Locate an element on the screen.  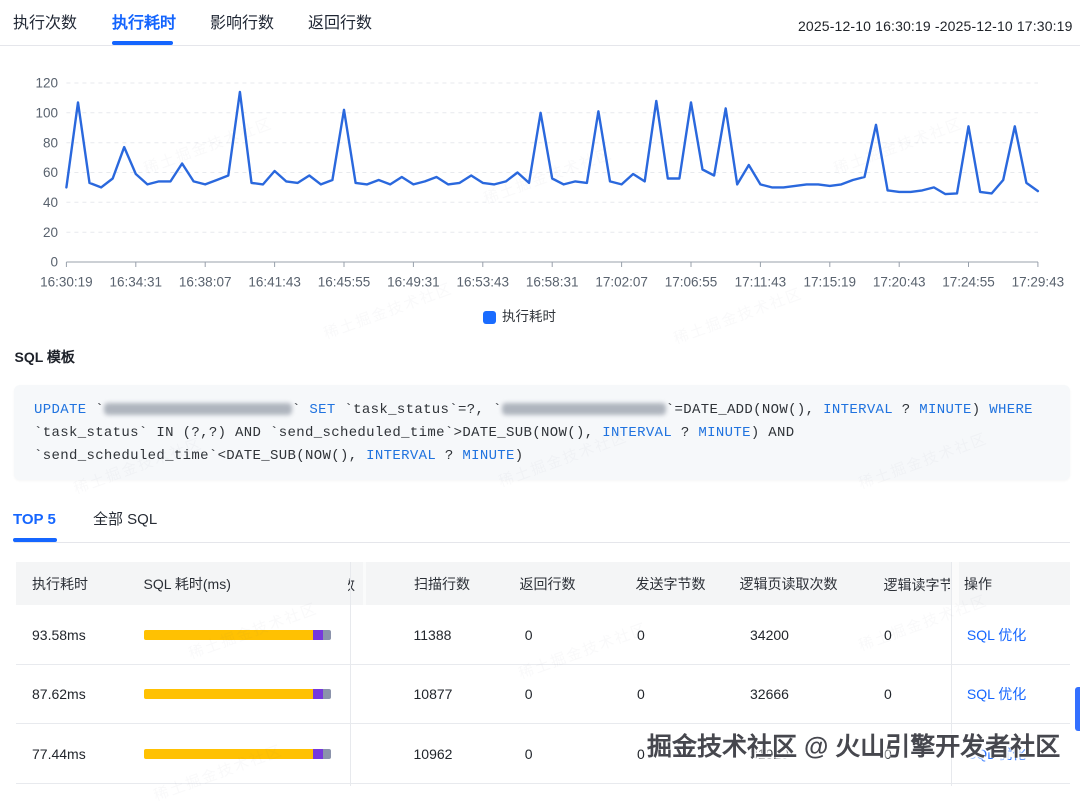
svg-text: 17:11:43 is located at coordinates (761, 282).